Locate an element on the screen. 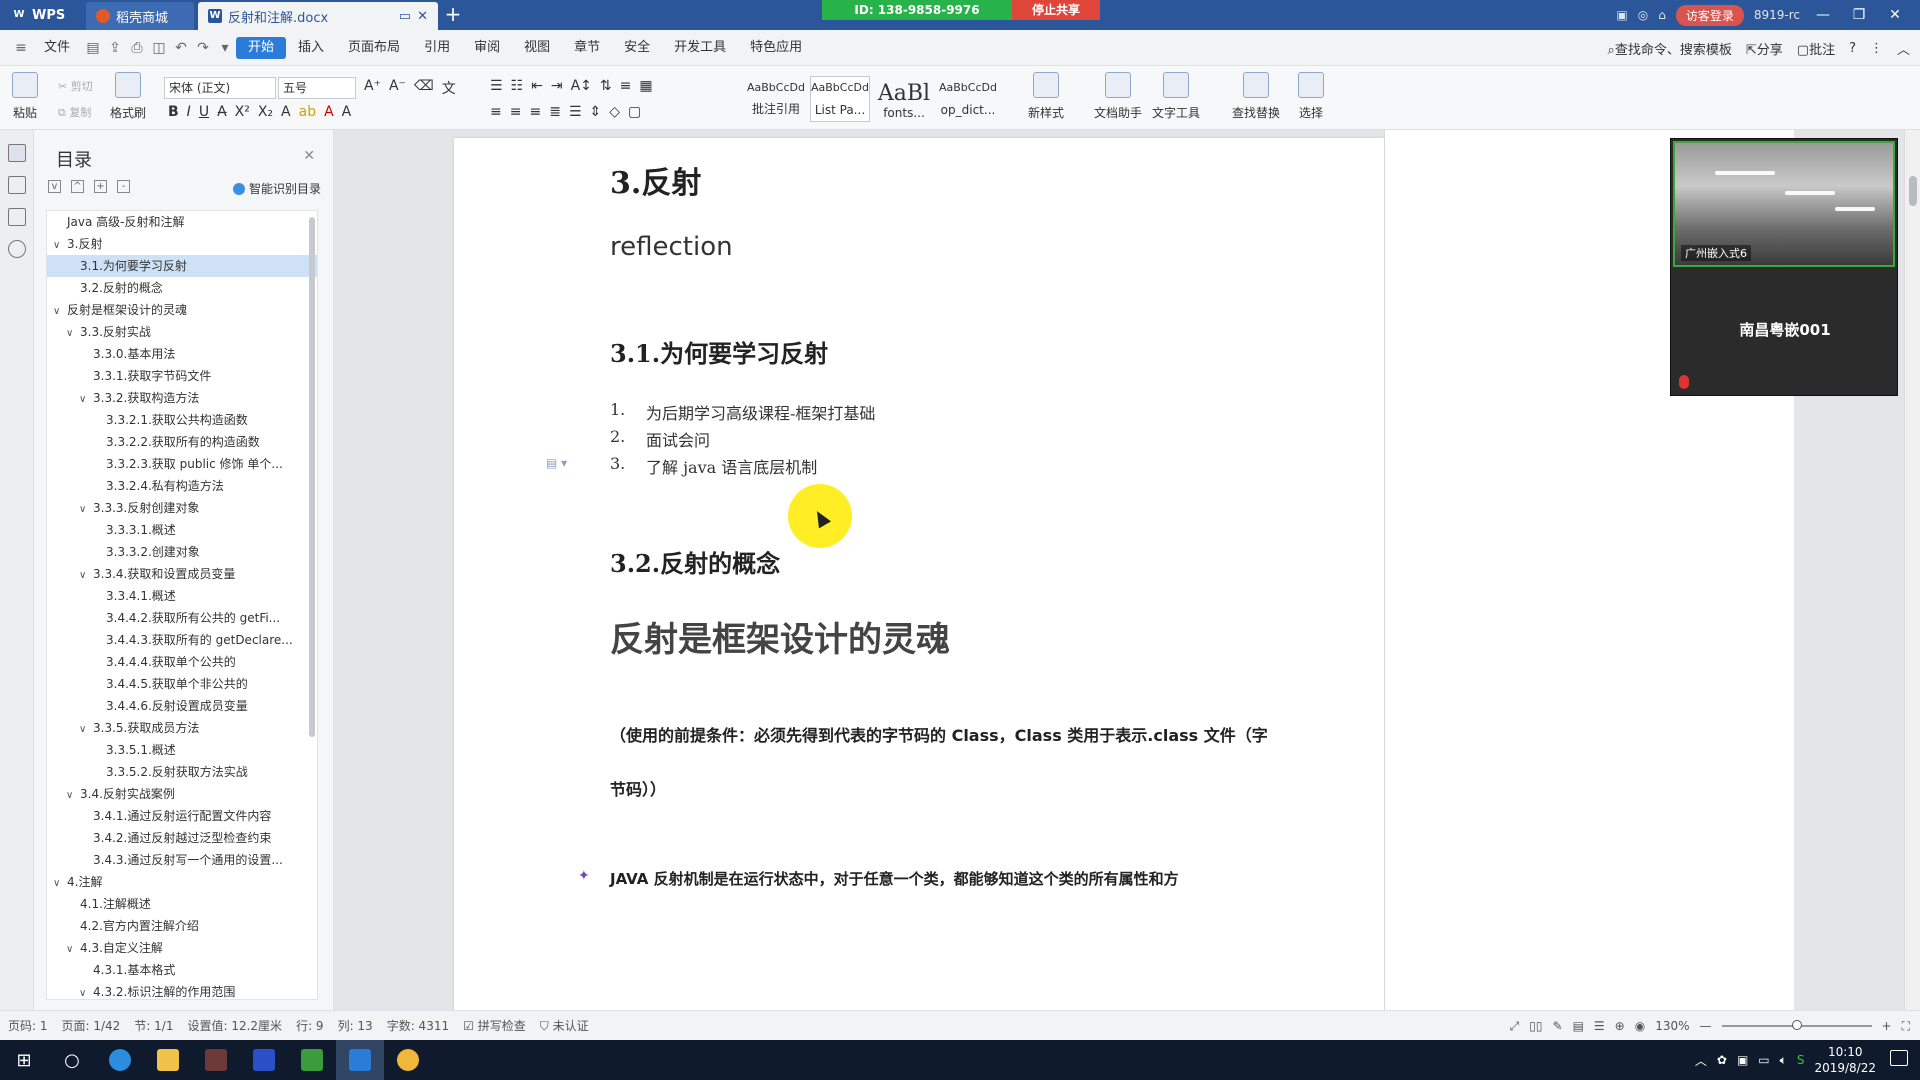 This screenshot has width=1920, height=1080. toc-item: ∨ 3.3.3.反射创建对象 is located at coordinates (182, 508).